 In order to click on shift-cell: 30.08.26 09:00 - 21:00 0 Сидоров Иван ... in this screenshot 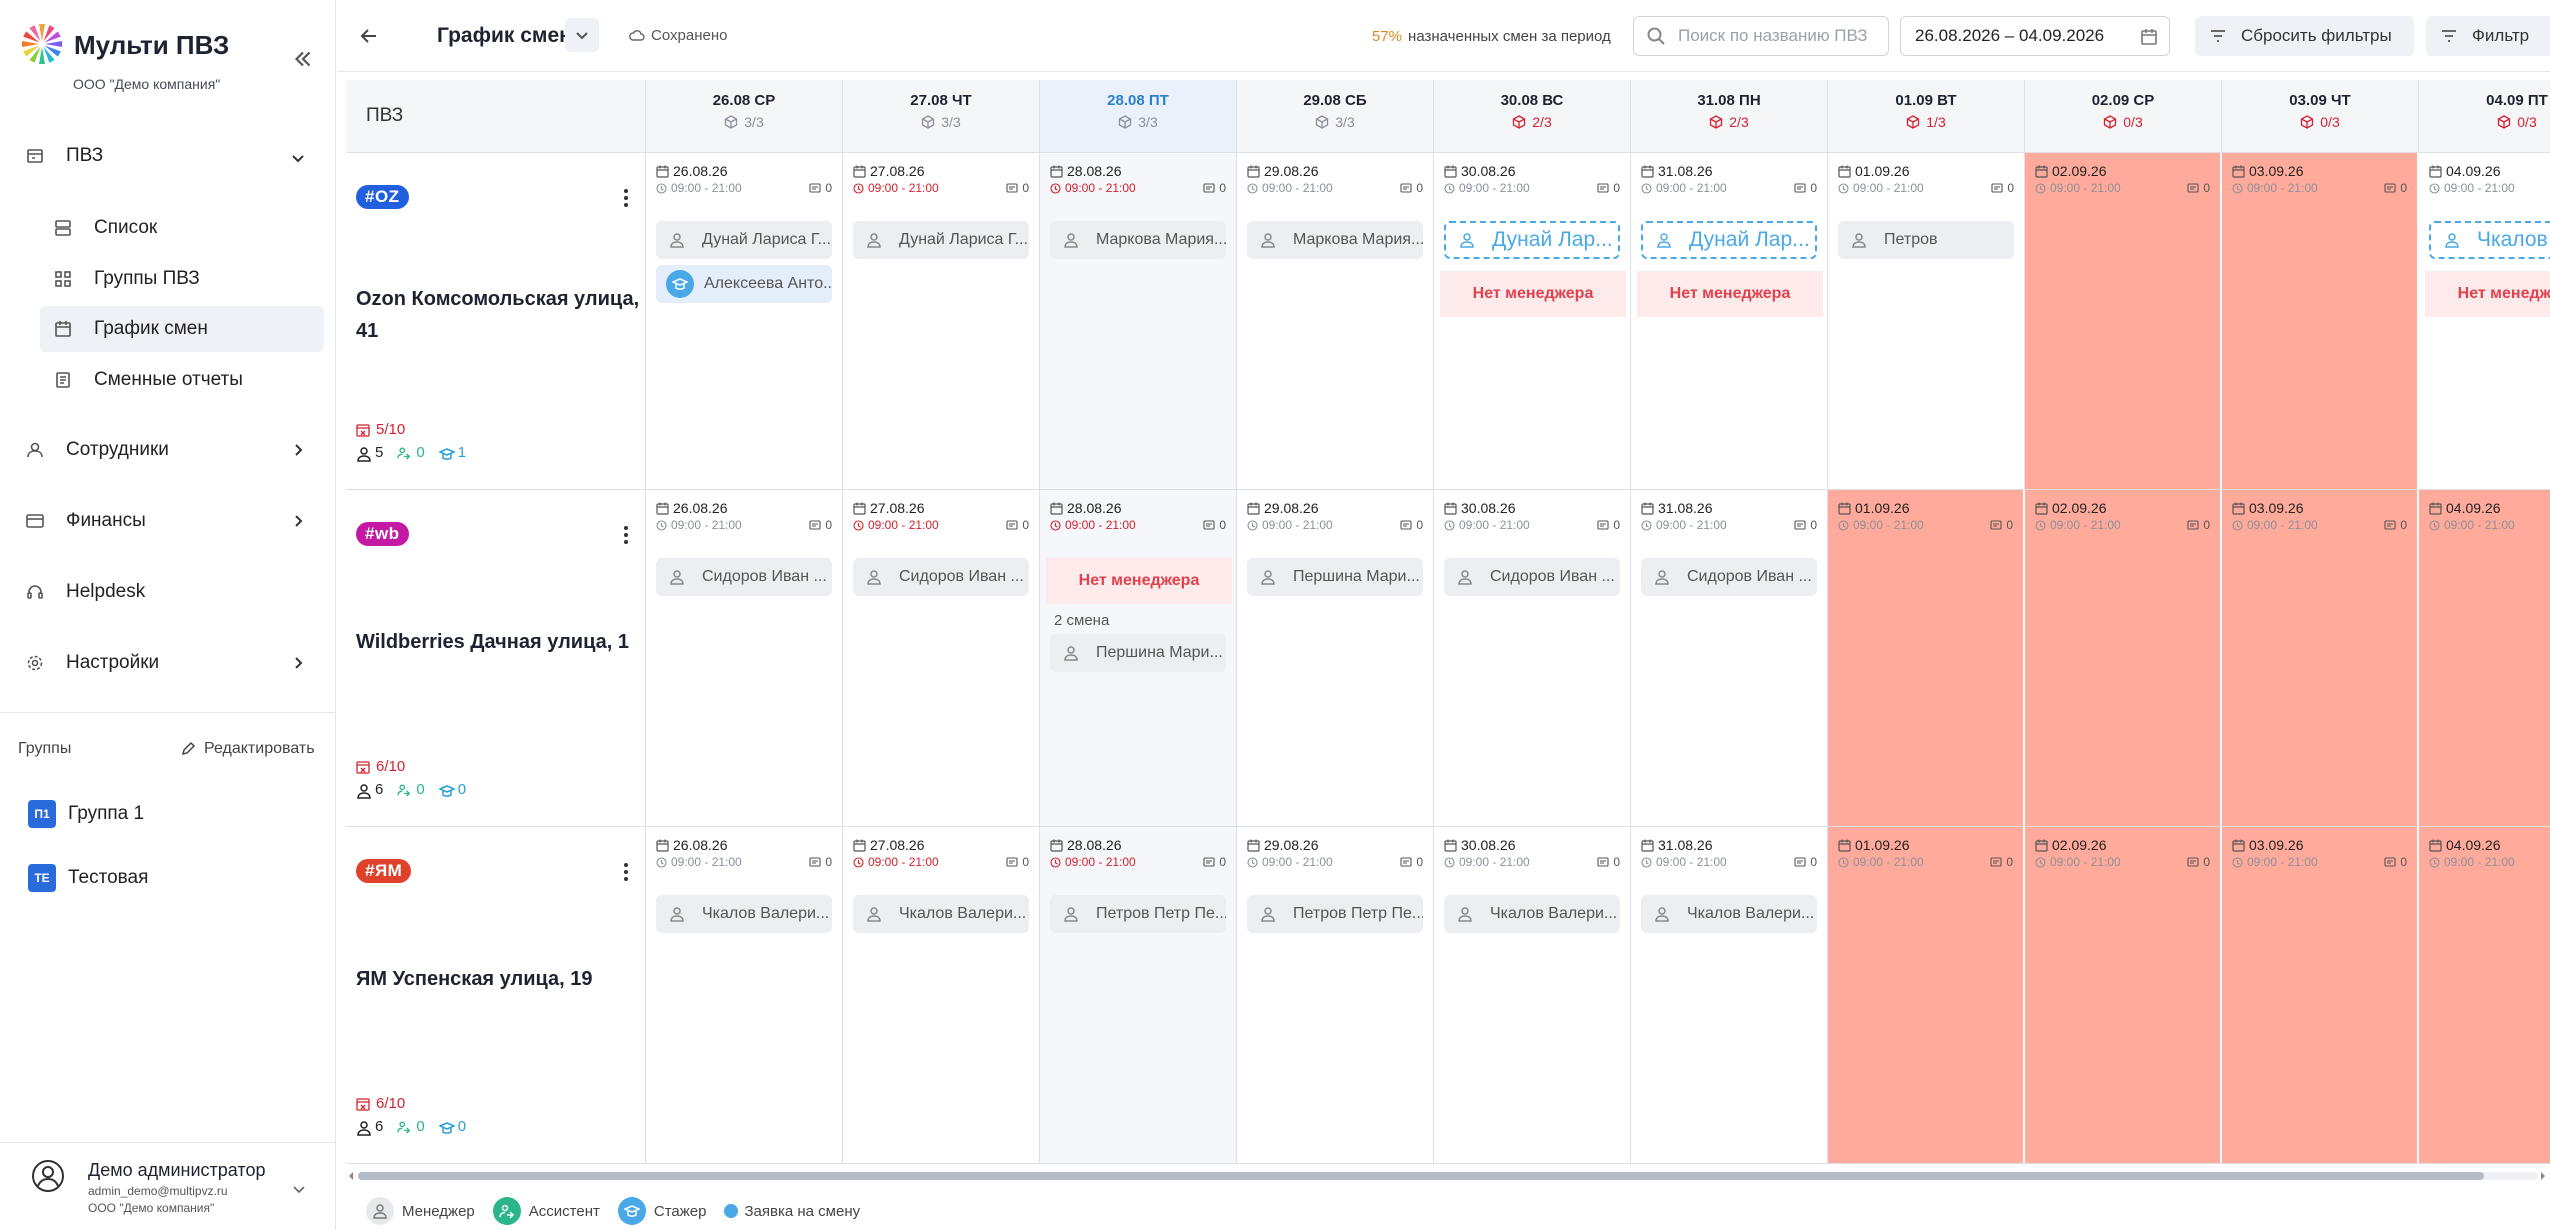, I will do `click(1532, 658)`.